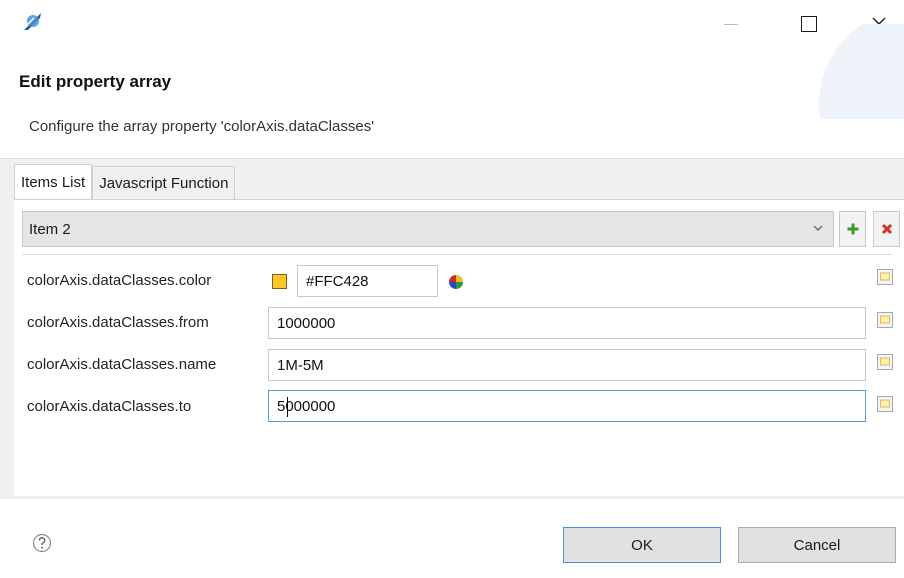 This screenshot has width=904, height=578. What do you see at coordinates (456, 282) in the screenshot?
I see `color-picker-icon` at bounding box center [456, 282].